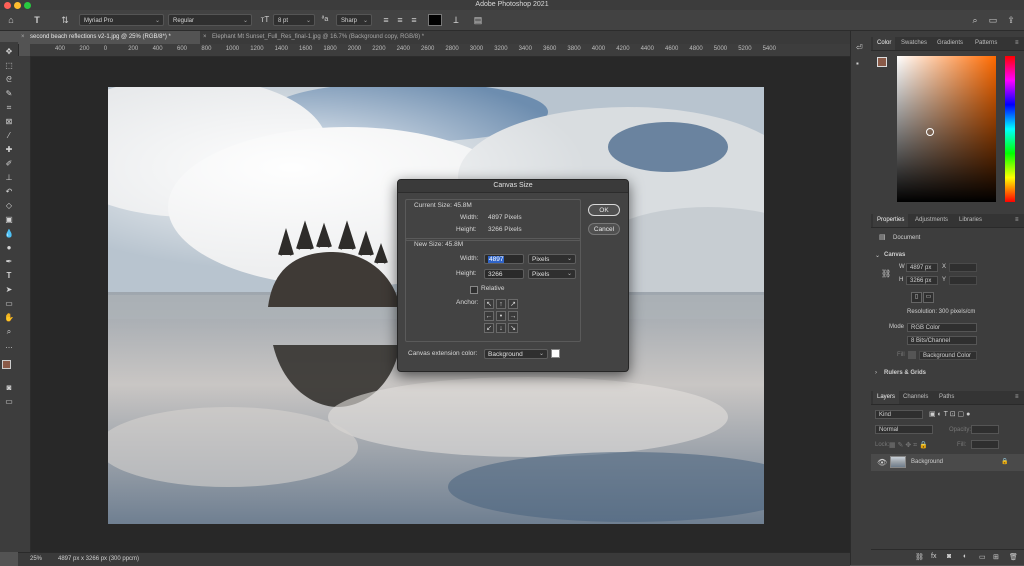  I want to click on cancel-button: Cancel, so click(604, 229).